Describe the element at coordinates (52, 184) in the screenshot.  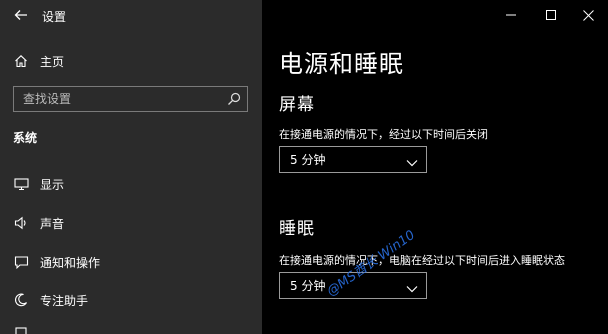
I see `sidebar-item-label: 显示` at that location.